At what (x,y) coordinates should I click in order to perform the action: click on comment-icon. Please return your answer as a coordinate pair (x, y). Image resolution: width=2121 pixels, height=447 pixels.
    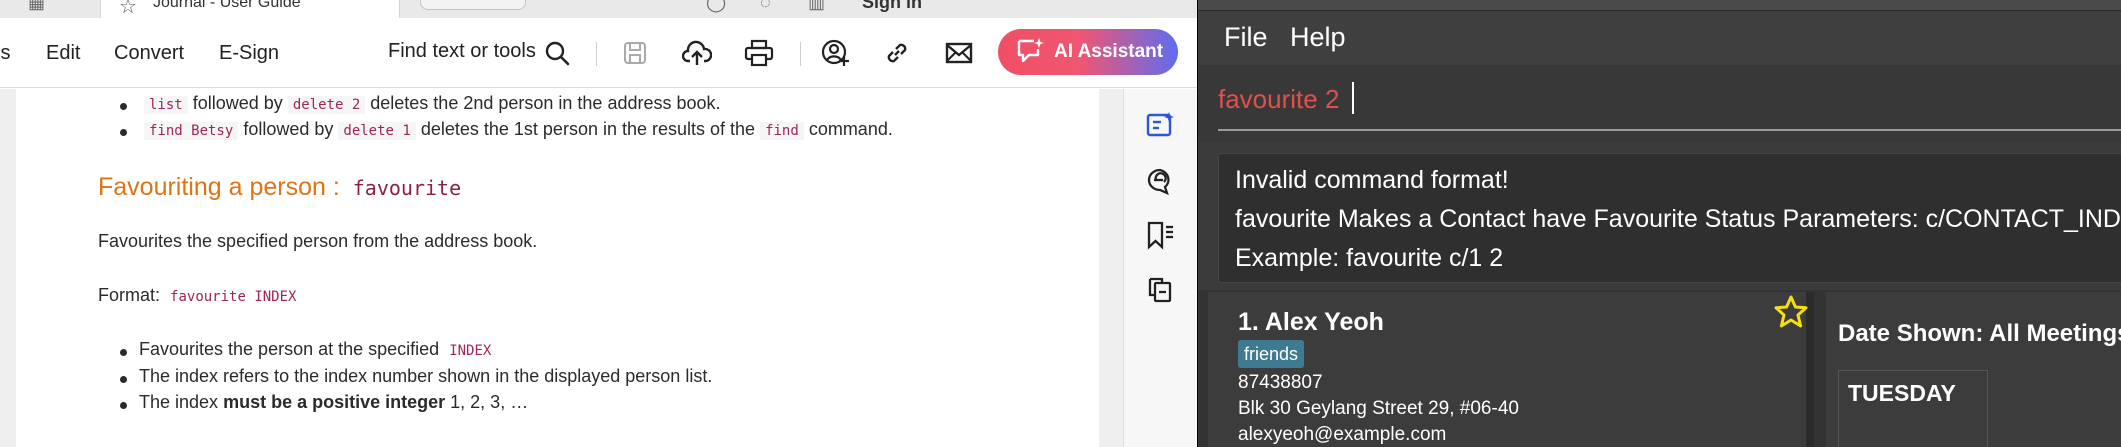
    Looking at the image, I should click on (1160, 181).